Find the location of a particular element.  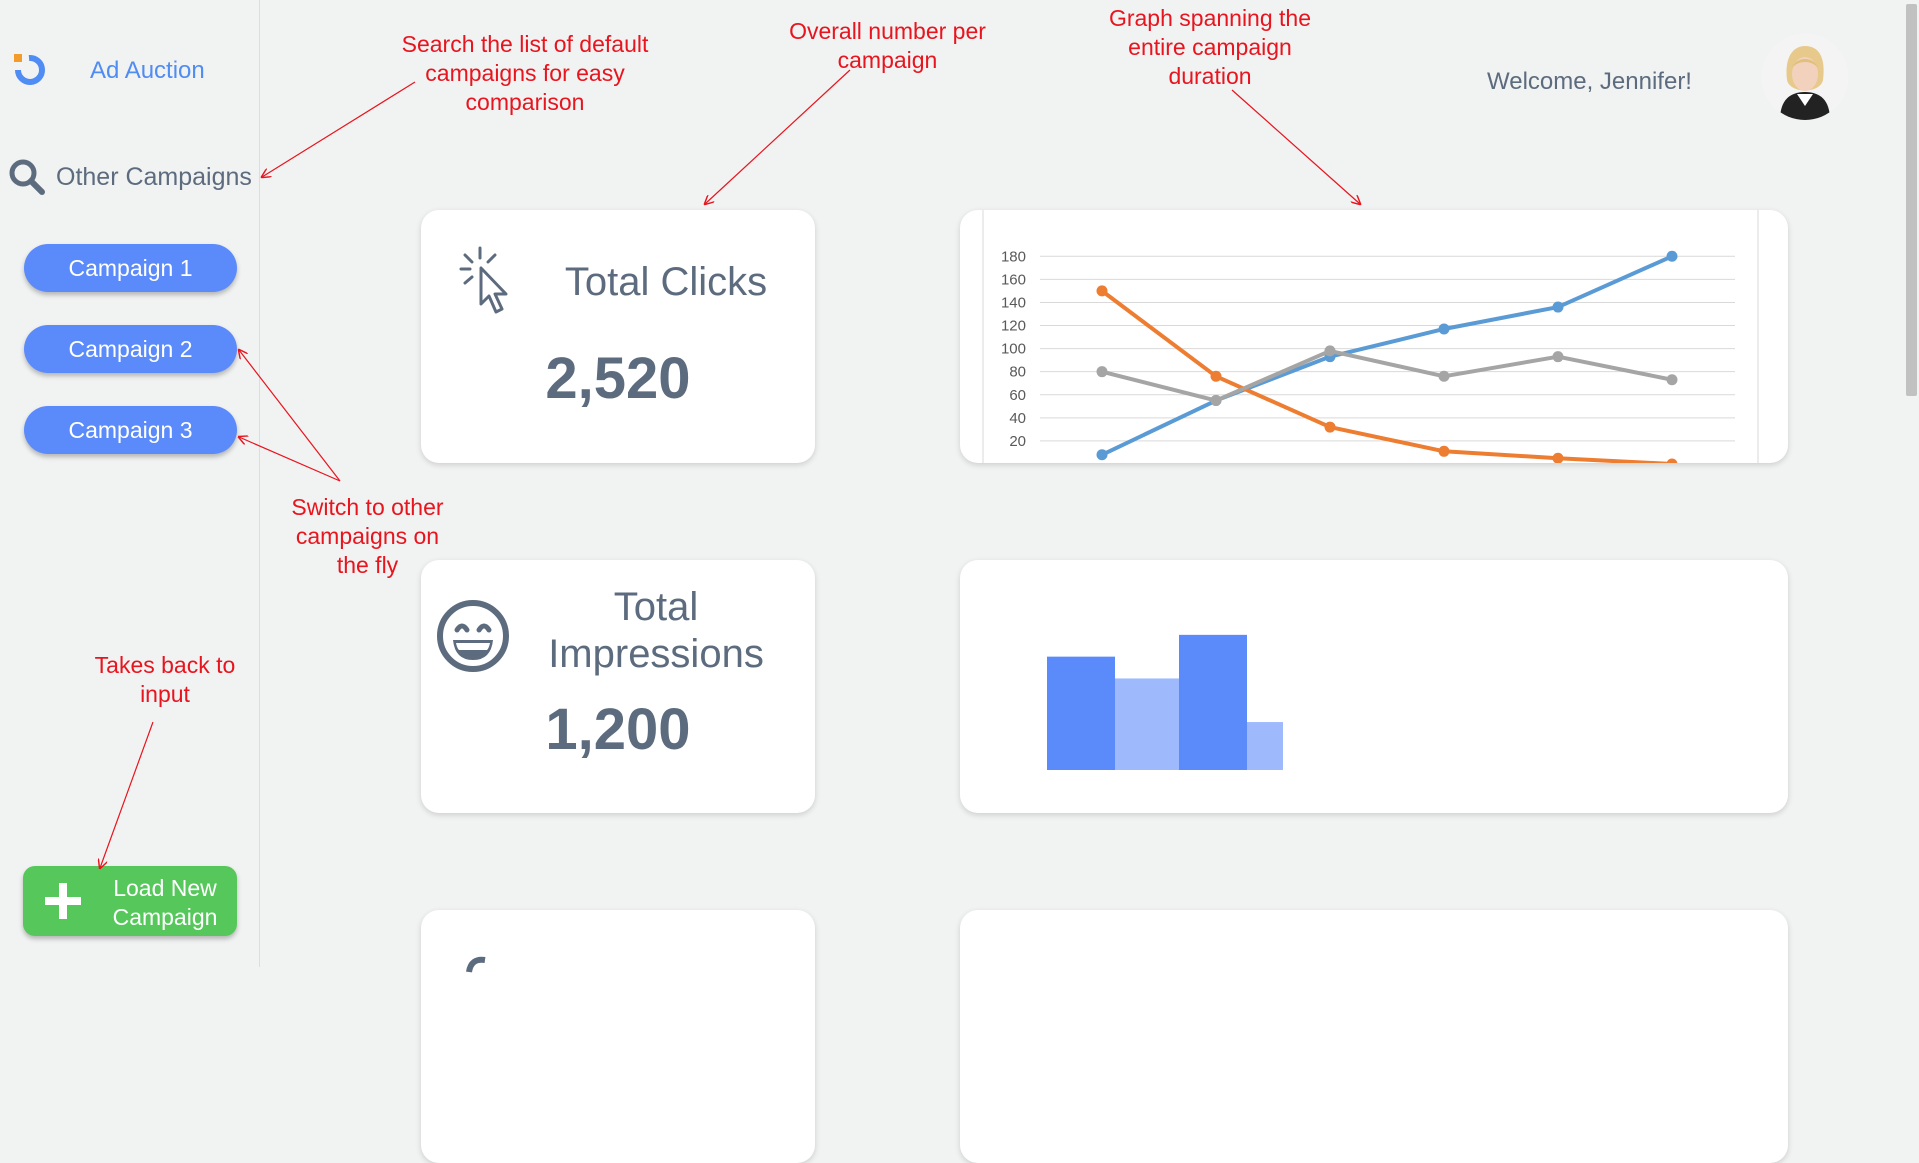

scrollbar-thumb is located at coordinates (1911, 200).